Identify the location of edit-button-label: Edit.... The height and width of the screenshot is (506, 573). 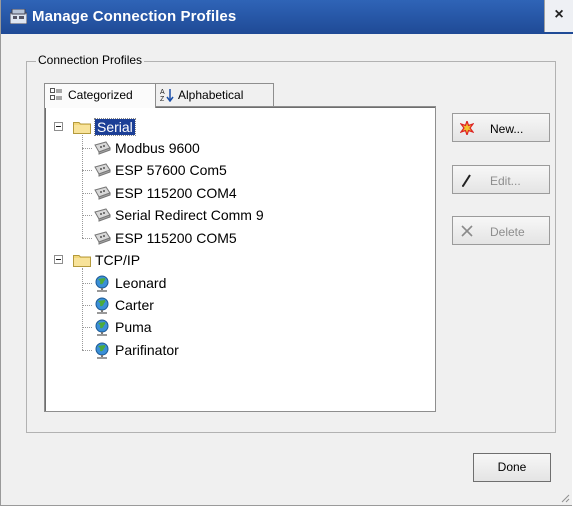
(505, 181).